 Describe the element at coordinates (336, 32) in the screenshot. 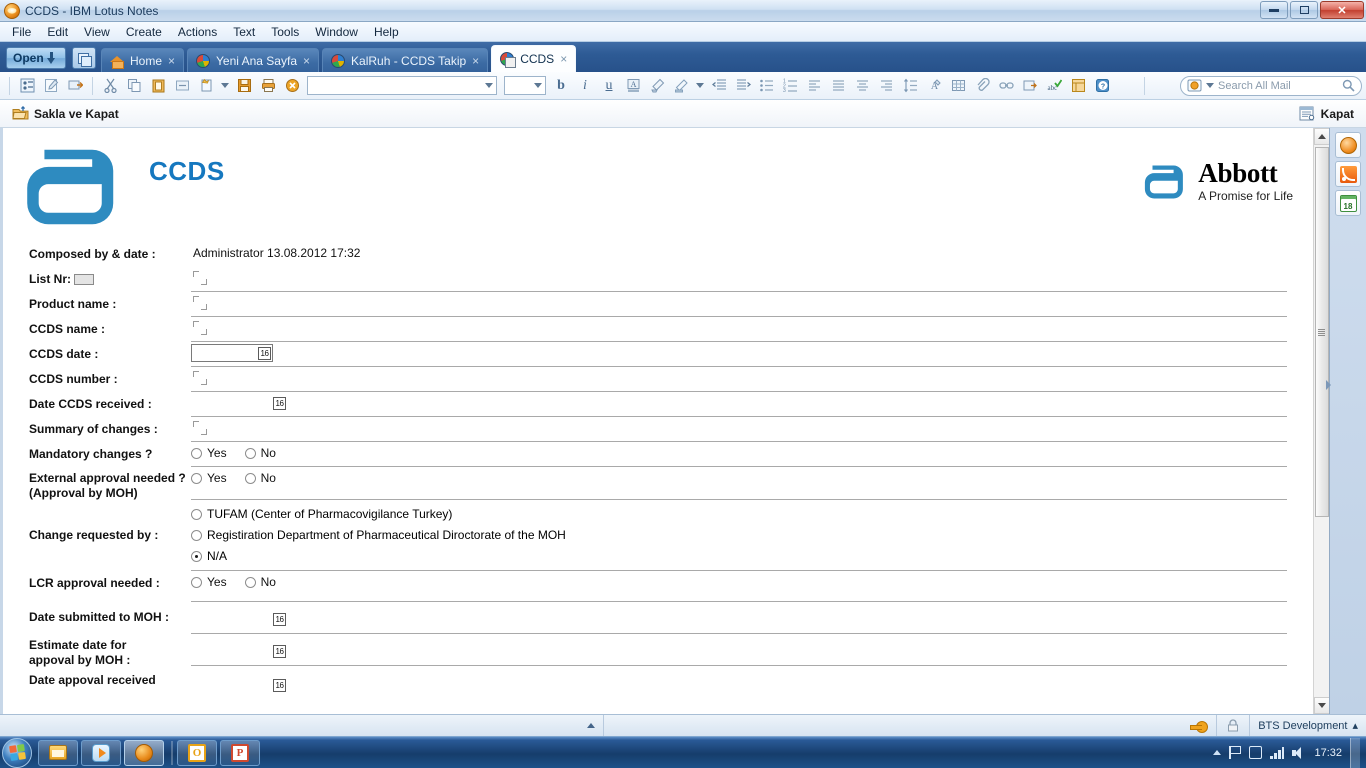

I see `menu-window: Window` at that location.